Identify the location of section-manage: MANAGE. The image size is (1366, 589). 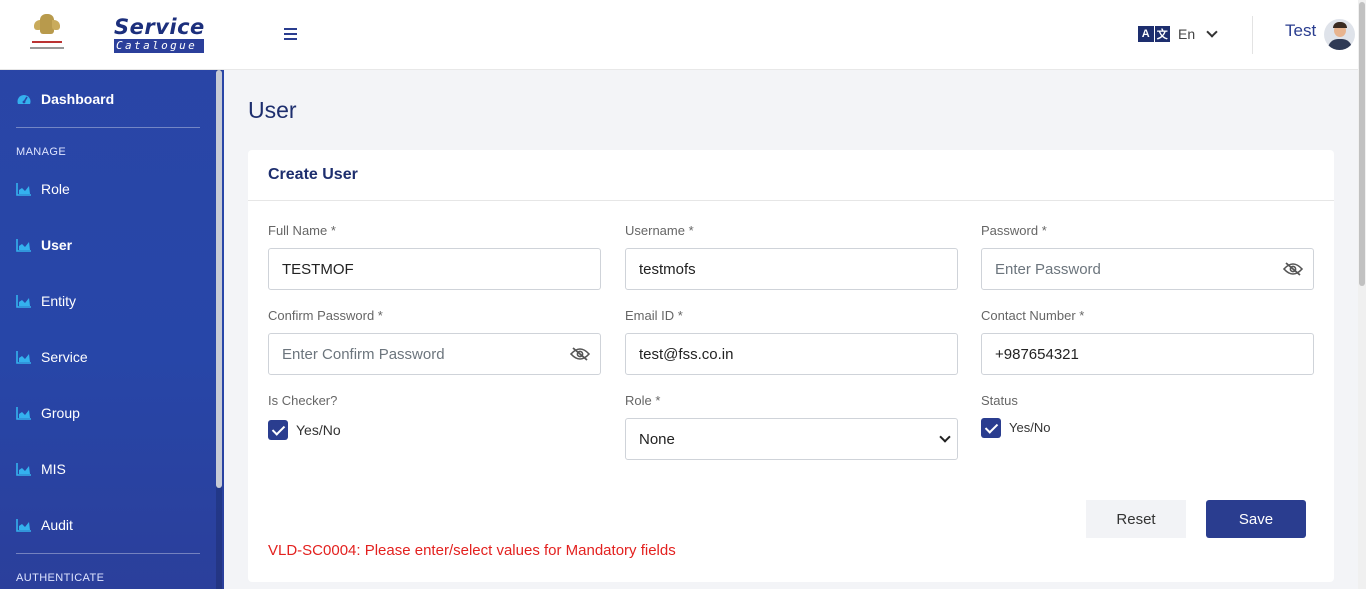
(41, 152).